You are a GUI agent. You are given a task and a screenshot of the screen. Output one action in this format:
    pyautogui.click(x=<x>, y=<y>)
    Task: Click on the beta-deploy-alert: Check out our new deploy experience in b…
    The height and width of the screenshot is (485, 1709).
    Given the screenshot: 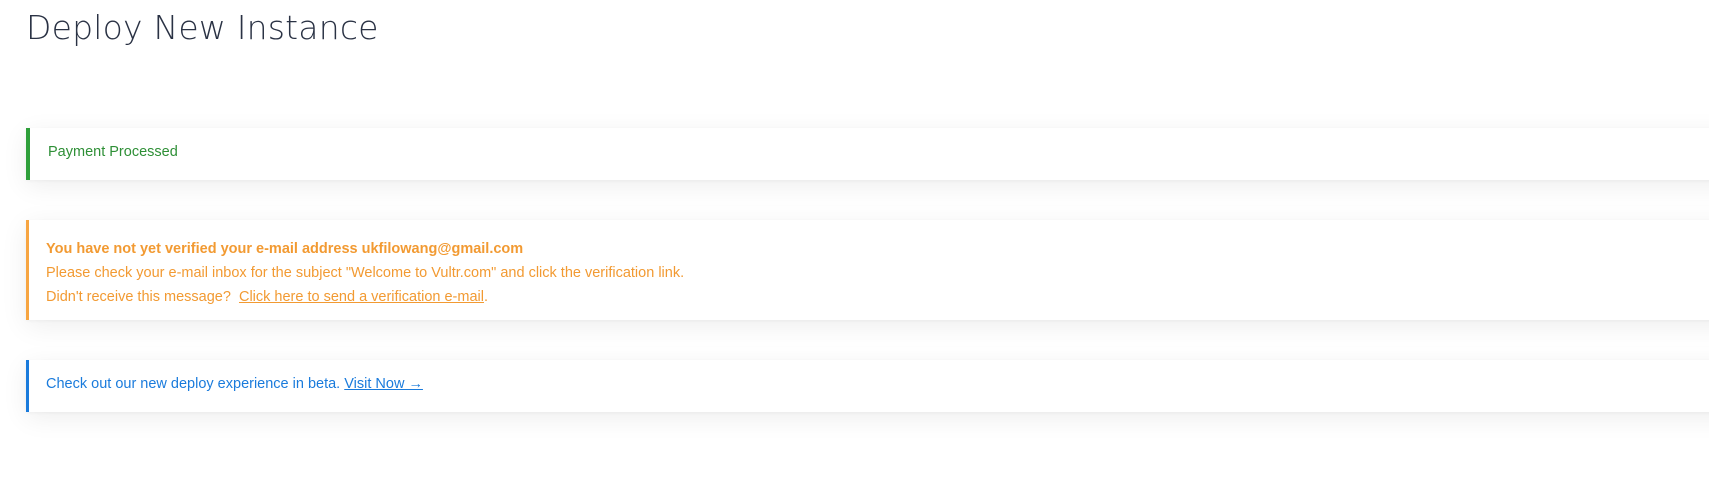 What is the action you would take?
    pyautogui.click(x=867, y=386)
    